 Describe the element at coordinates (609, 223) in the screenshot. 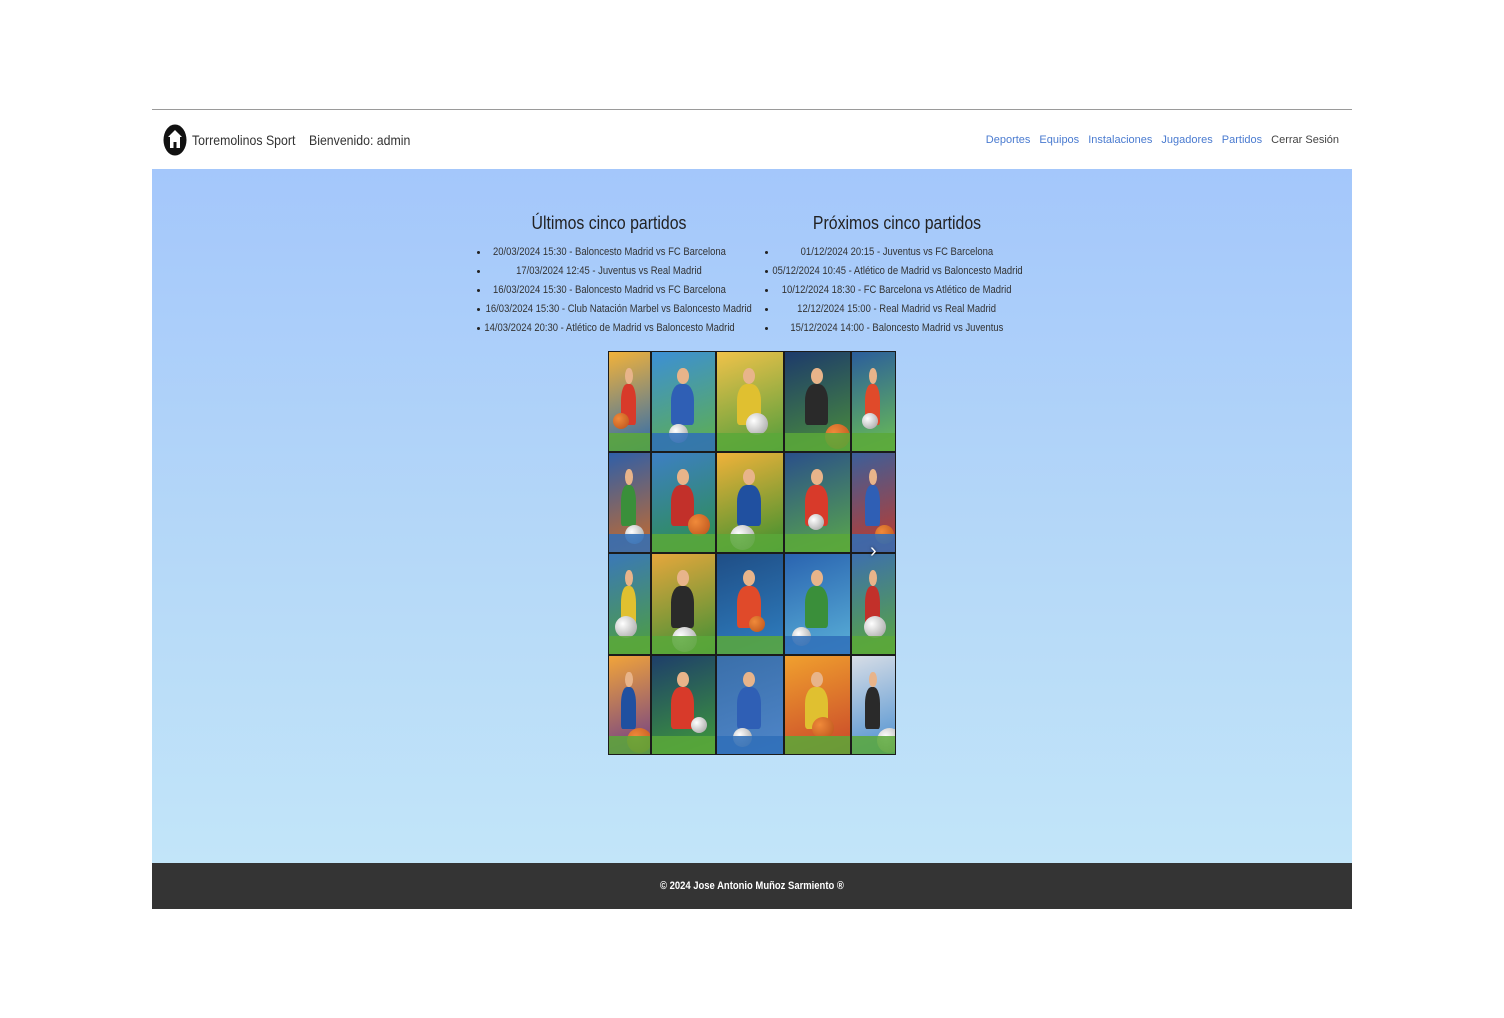

I see `past-matches-title: Últimos cinco partidos` at that location.